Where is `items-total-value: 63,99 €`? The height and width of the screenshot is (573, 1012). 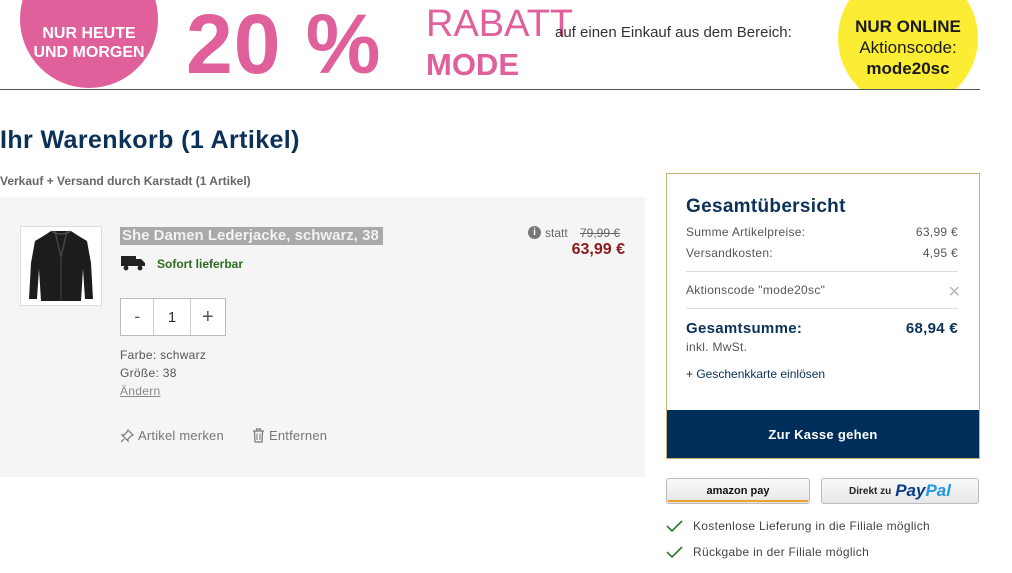 items-total-value: 63,99 € is located at coordinates (936, 232).